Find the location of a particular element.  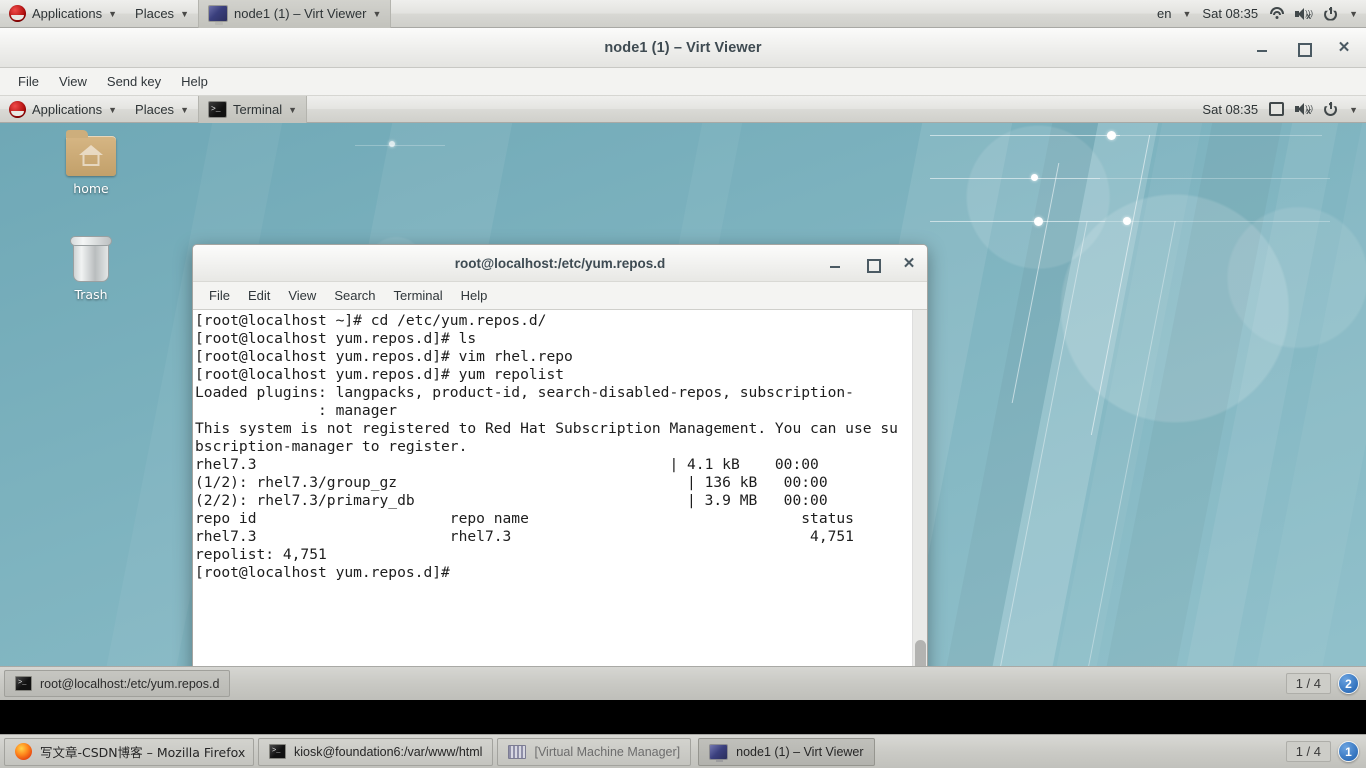

terminal-titlebar: root@localhost:/etc/yum.repos.d ✕ is located at coordinates (560, 263).